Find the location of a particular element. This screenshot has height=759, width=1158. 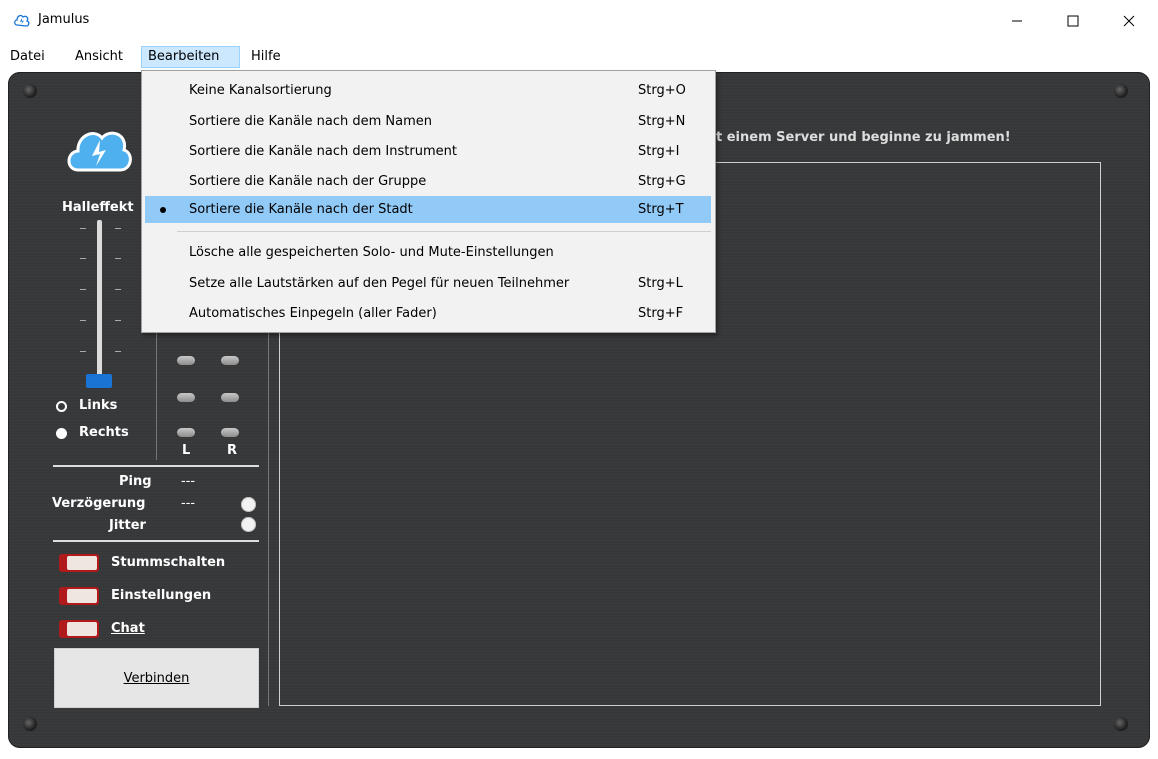

menu-hilfe: Hilfe is located at coordinates (266, 57).